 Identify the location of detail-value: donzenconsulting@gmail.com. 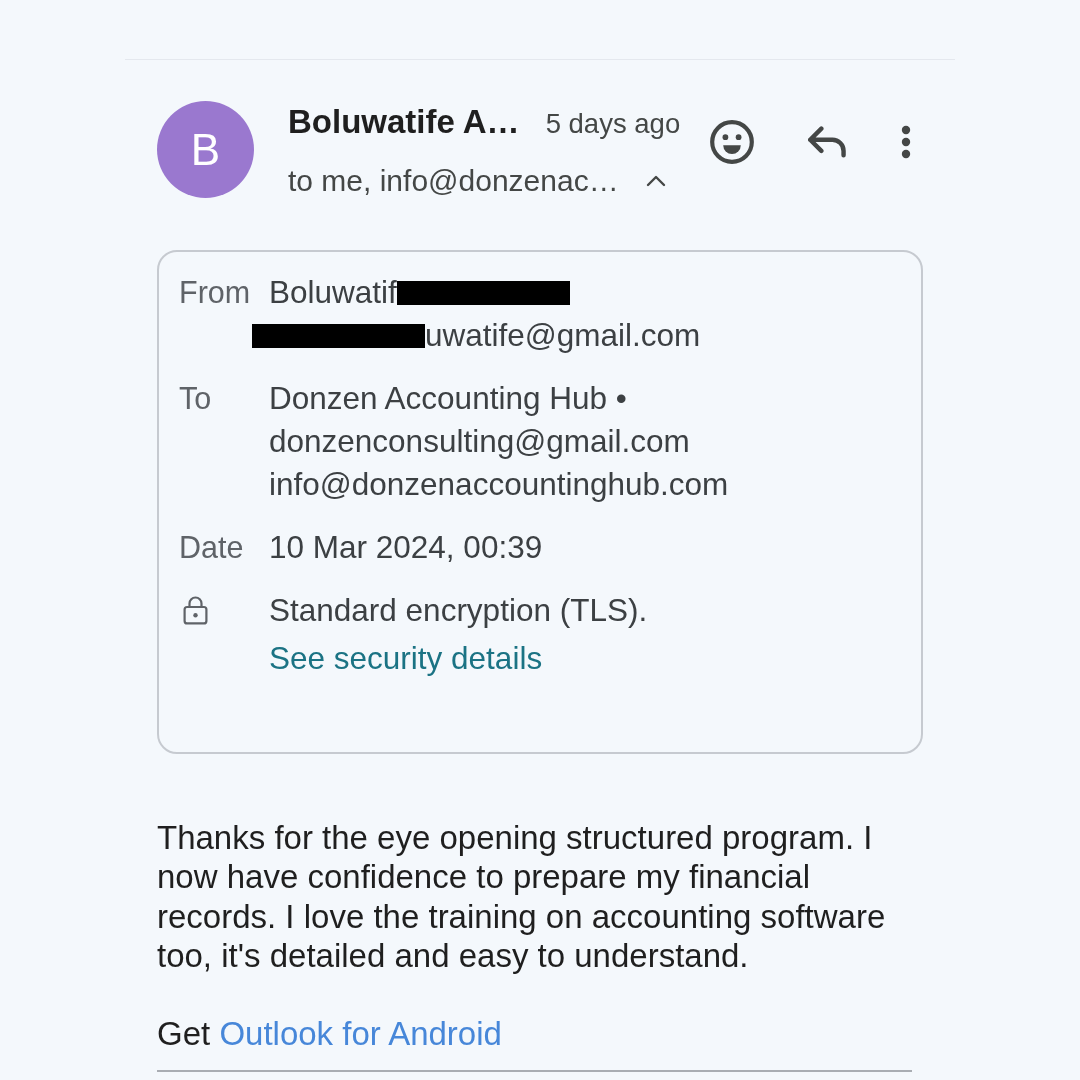
(479, 441).